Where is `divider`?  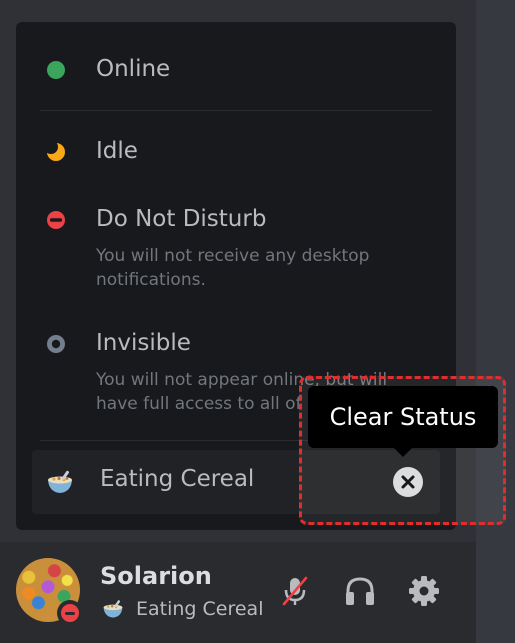 divider is located at coordinates (236, 110).